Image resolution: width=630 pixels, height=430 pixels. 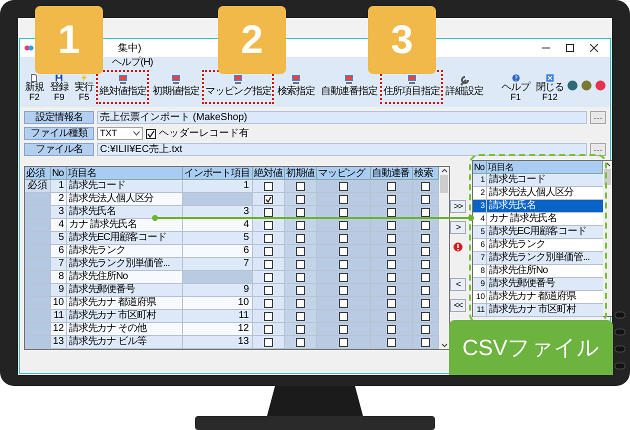 What do you see at coordinates (301, 173) in the screenshot?
I see `column-header: 初期値` at bounding box center [301, 173].